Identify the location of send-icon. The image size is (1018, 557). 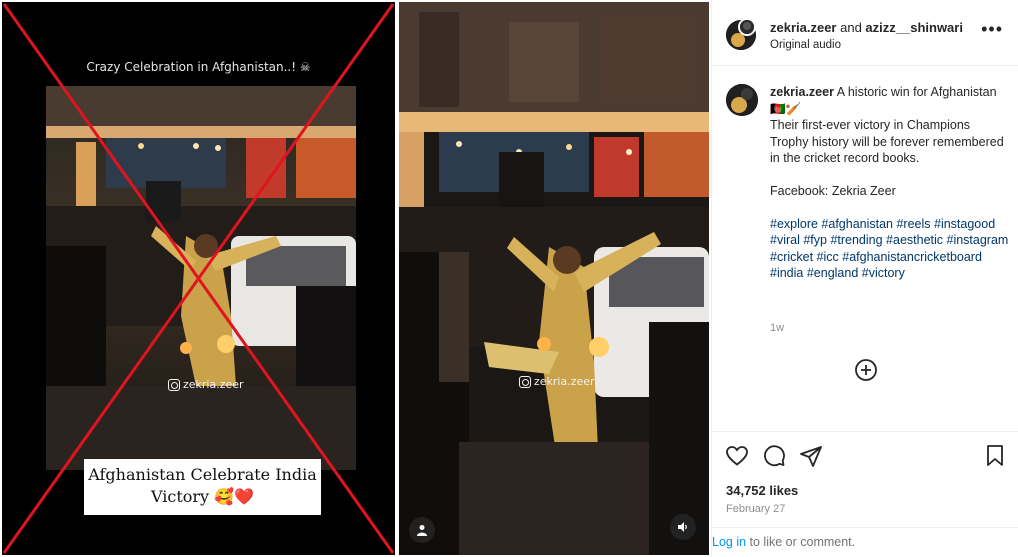
(811, 456).